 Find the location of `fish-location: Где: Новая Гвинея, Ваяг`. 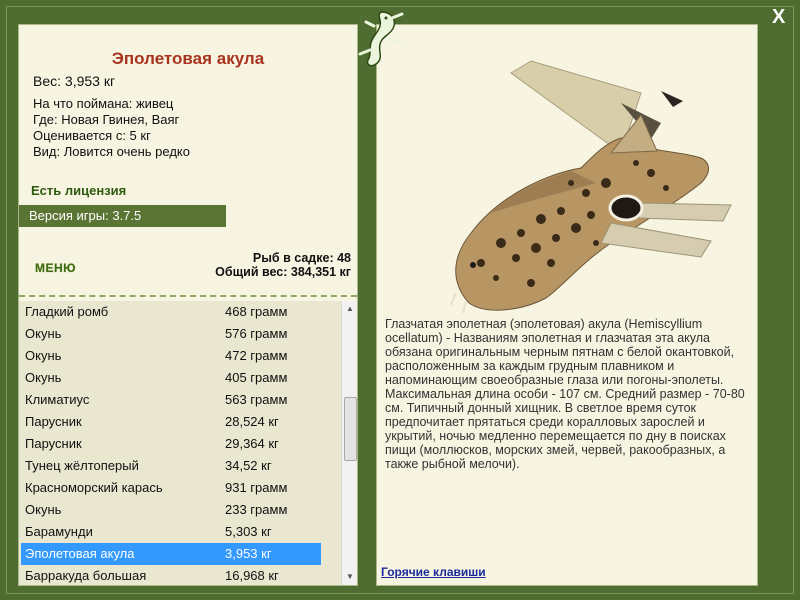

fish-location: Где: Новая Гвинея, Ваяг is located at coordinates (106, 119).